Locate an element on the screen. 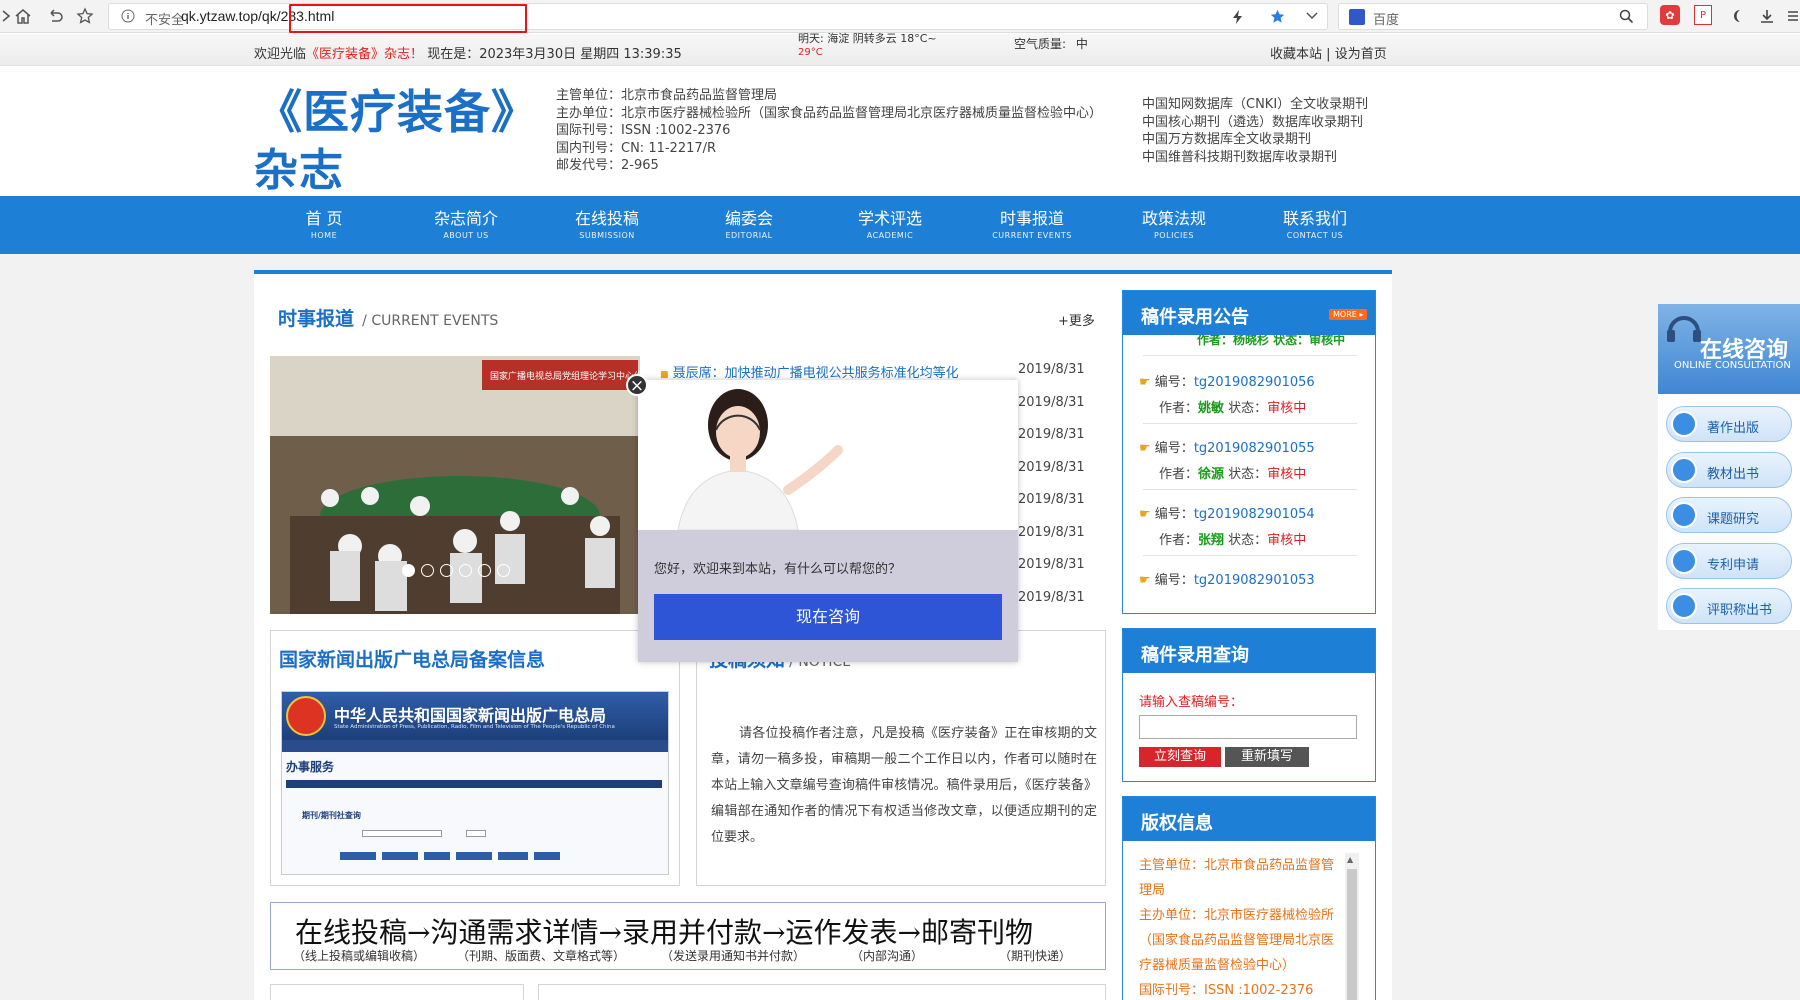 Image resolution: width=1800 pixels, height=1000 pixels. accept-item: ☛ 编号：tg2019082901055 作者：徐源 状态：审核中 is located at coordinates (1249, 459).